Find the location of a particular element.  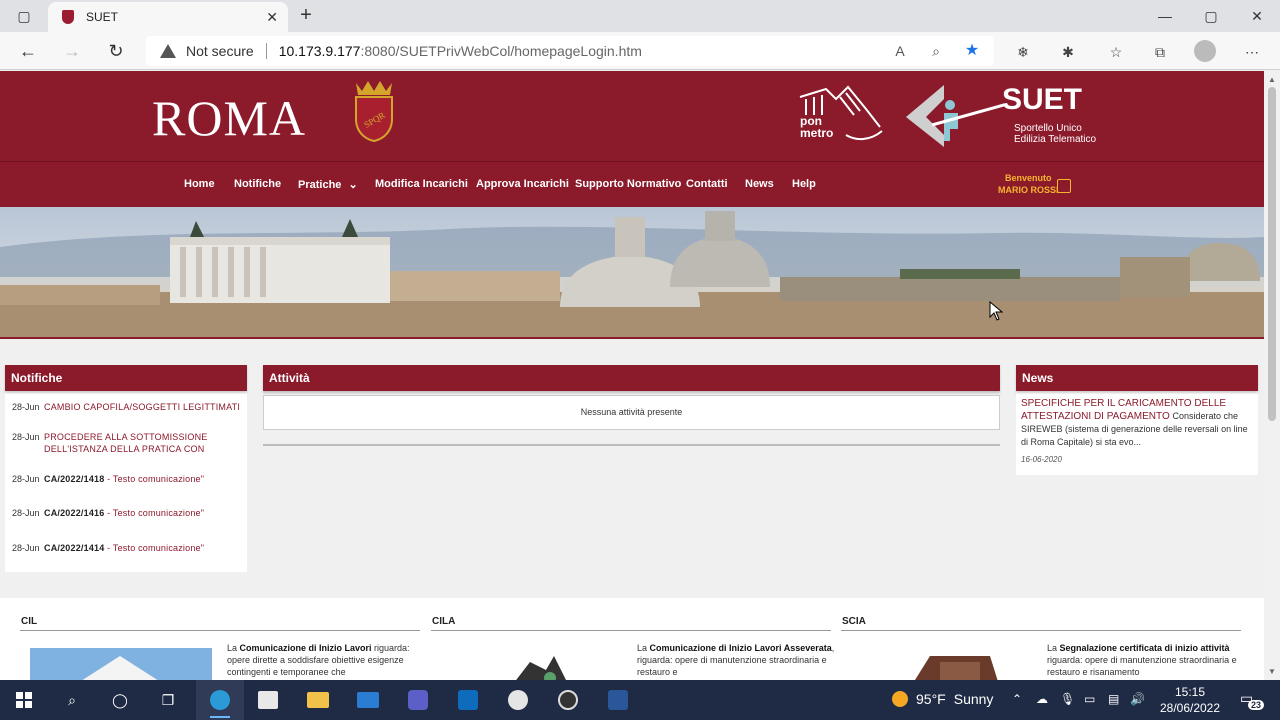

forward-icon: → is located at coordinates (72, 51).